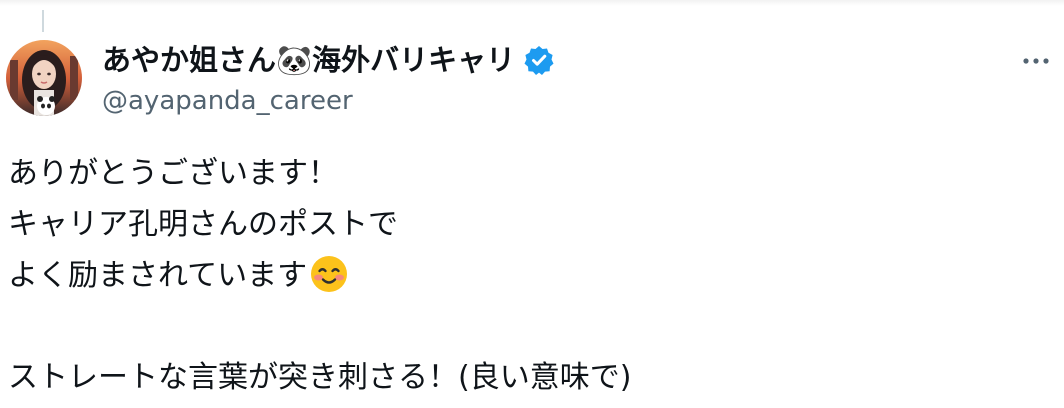 The height and width of the screenshot is (408, 1064). Describe the element at coordinates (532, 3) in the screenshot. I see `top-edge-shadow` at that location.